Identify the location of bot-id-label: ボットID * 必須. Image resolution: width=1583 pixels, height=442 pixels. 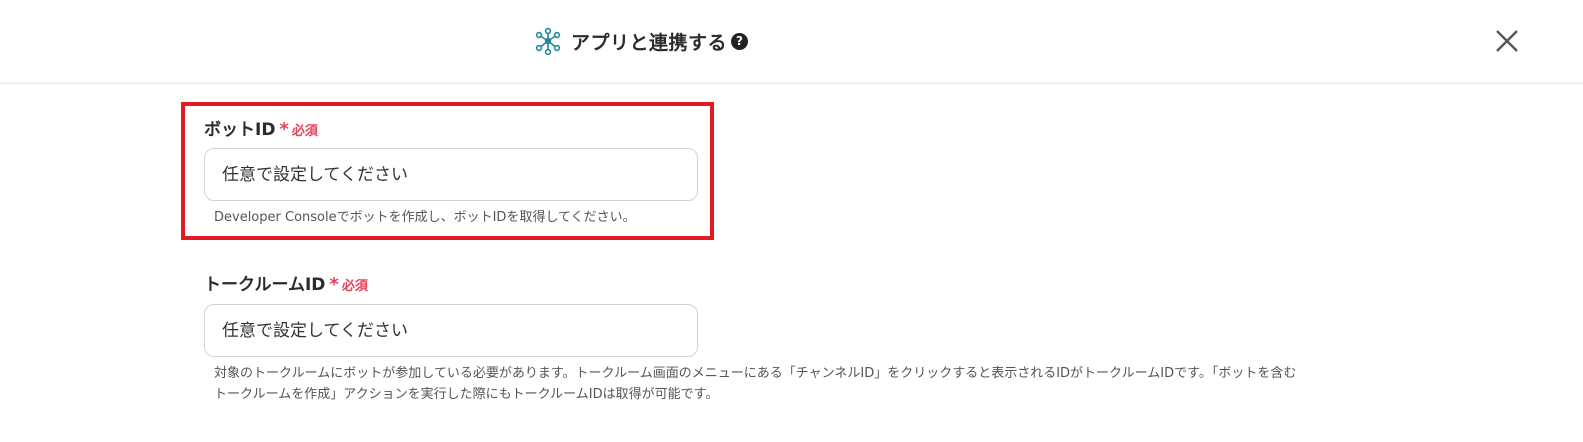
(261, 127).